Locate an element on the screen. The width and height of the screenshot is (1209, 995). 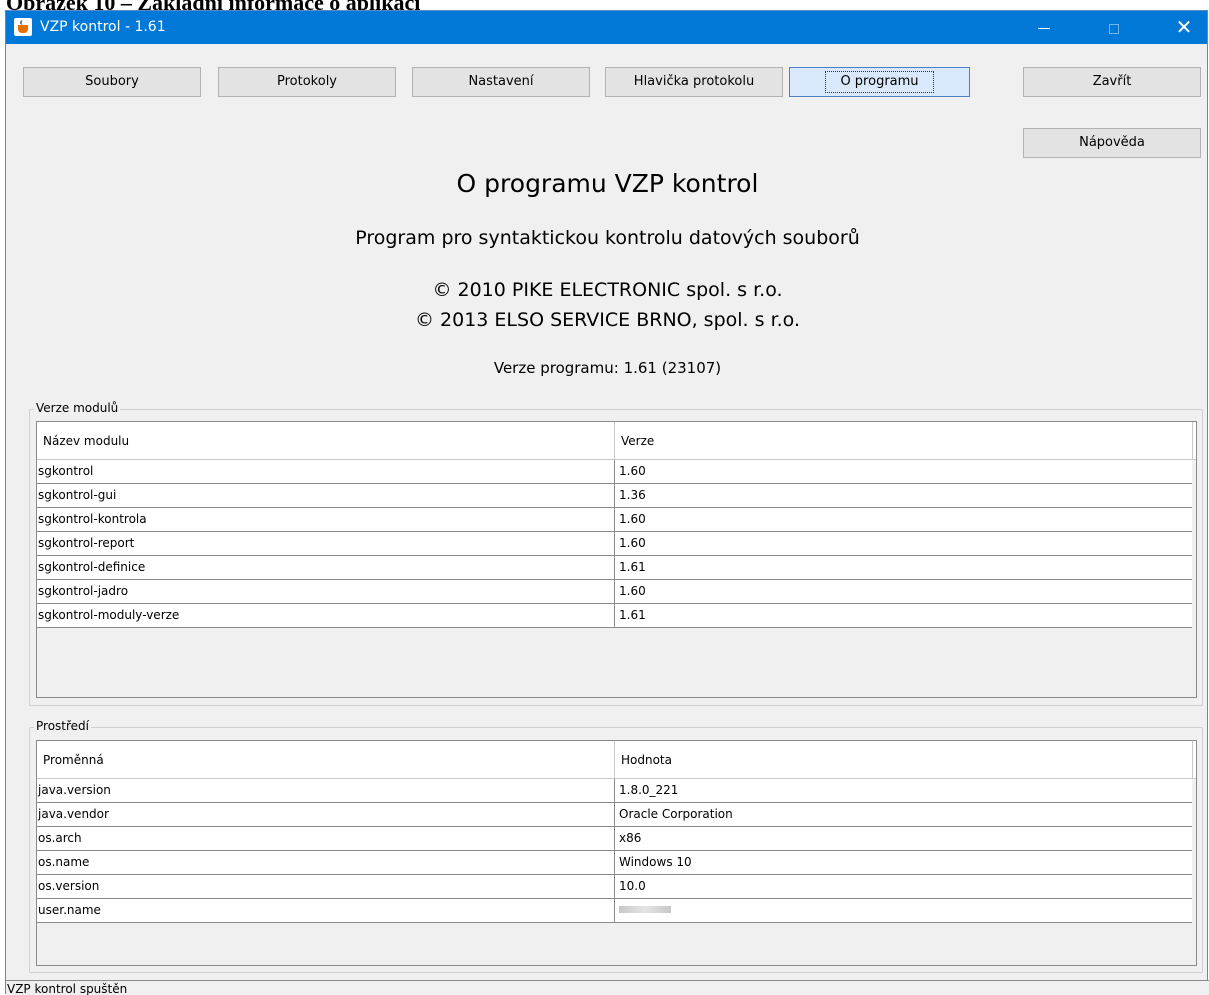
variable-name-cell: java.vendor is located at coordinates (73, 814).